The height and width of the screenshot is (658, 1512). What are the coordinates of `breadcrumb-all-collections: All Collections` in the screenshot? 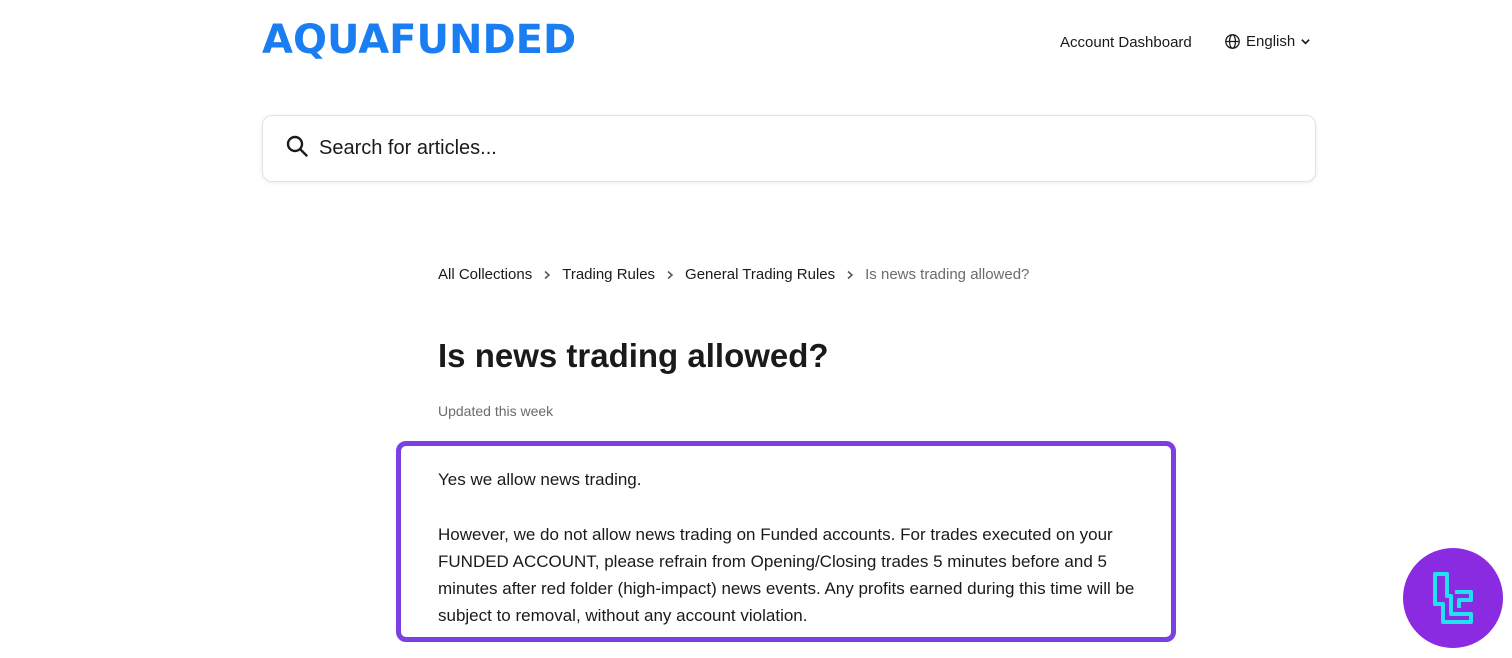 It's located at (485, 274).